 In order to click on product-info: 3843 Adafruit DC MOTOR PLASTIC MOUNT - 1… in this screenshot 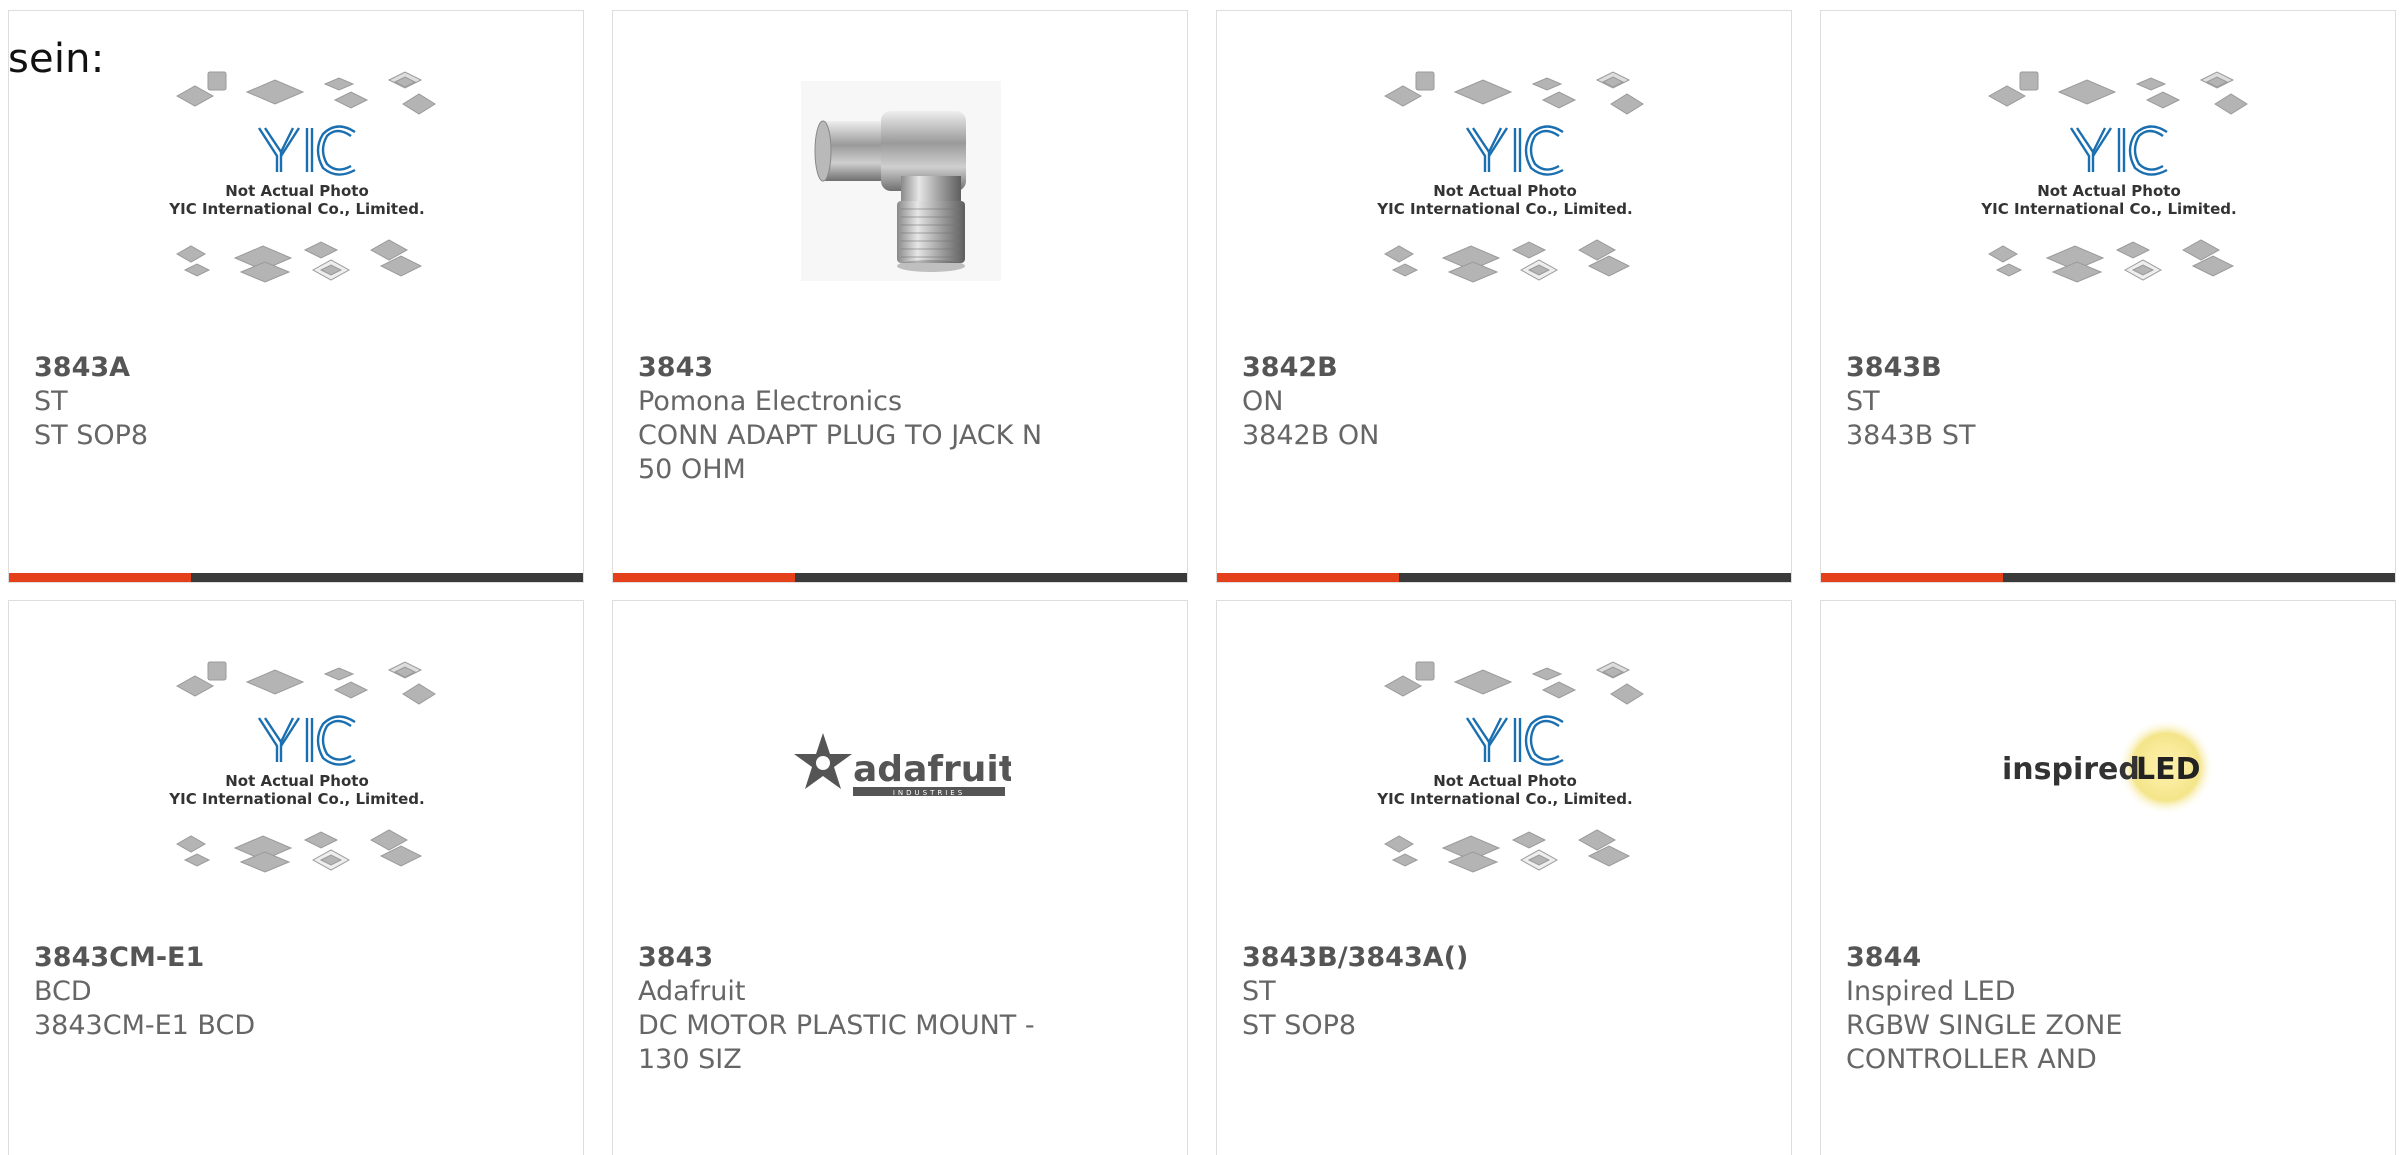, I will do `click(848, 1009)`.